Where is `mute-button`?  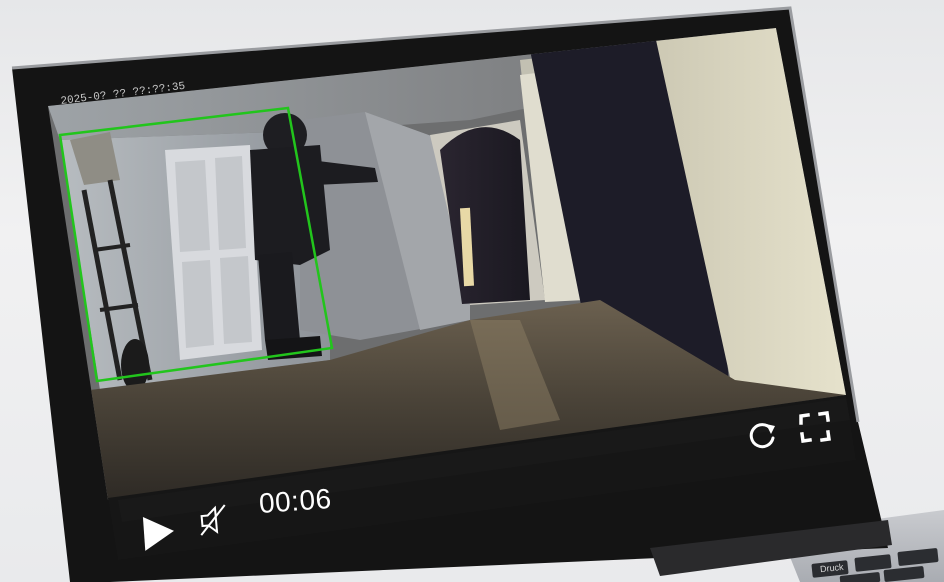 mute-button is located at coordinates (214, 520).